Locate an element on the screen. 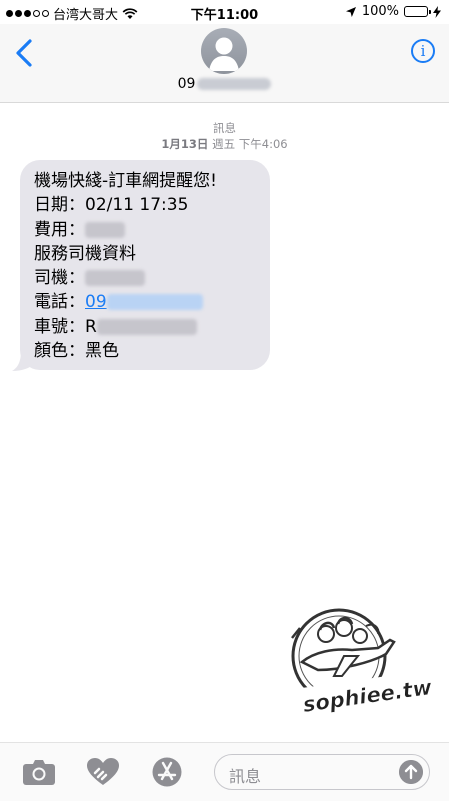 This screenshot has width=449, height=801. message-line-fee: 費用： is located at coordinates (125, 230).